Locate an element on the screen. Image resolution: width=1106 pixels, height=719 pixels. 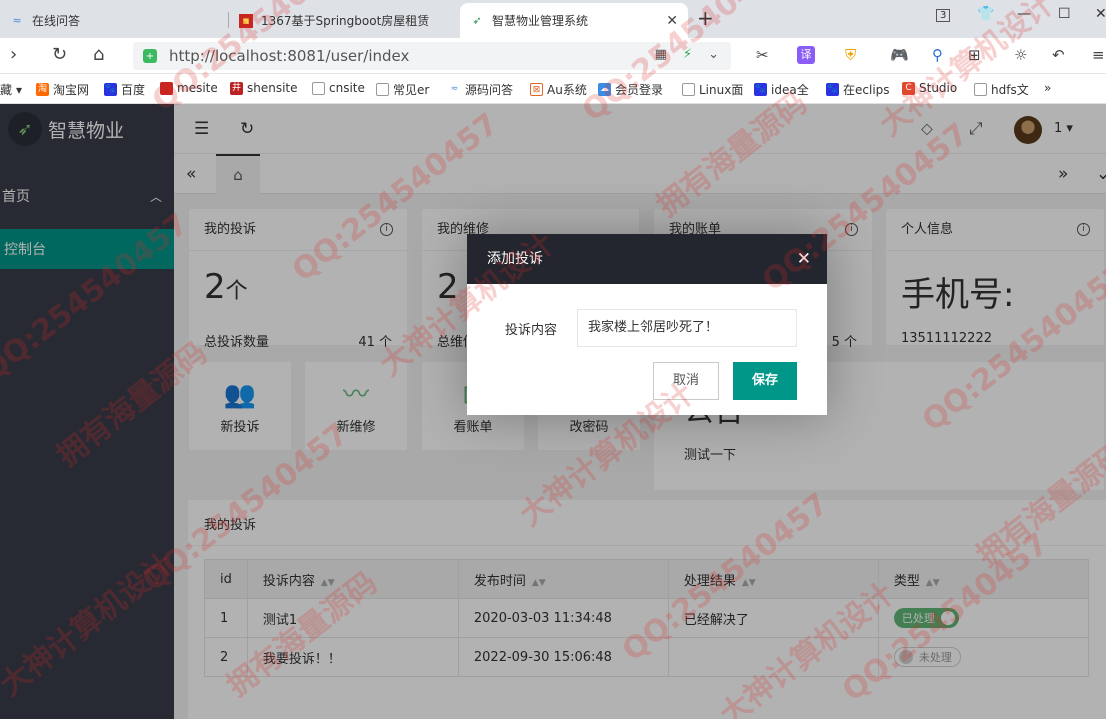
maximize-button: ☐ is located at coordinates (1064, 14).